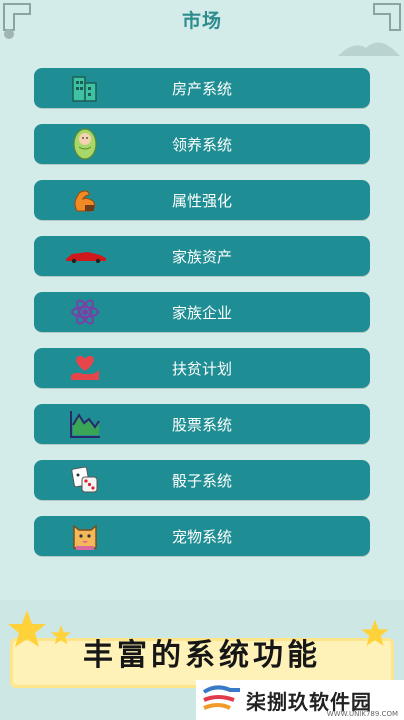  What do you see at coordinates (85, 368) in the screenshot?
I see `heart-hand-icon` at bounding box center [85, 368].